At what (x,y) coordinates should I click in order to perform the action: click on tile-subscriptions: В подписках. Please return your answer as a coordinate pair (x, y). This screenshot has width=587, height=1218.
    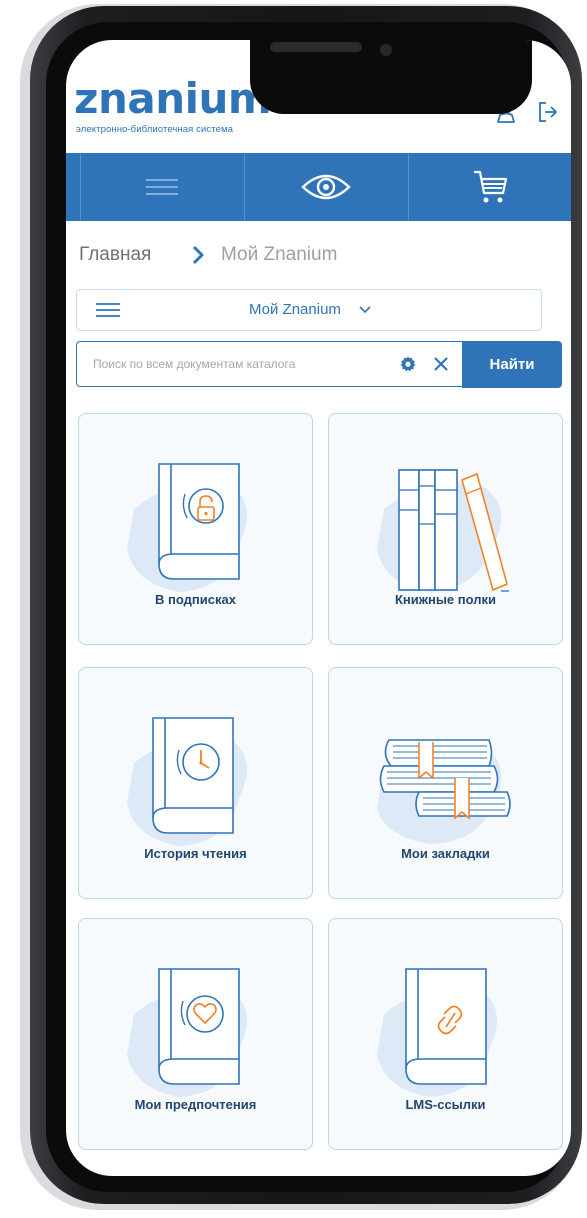
    Looking at the image, I should click on (195, 529).